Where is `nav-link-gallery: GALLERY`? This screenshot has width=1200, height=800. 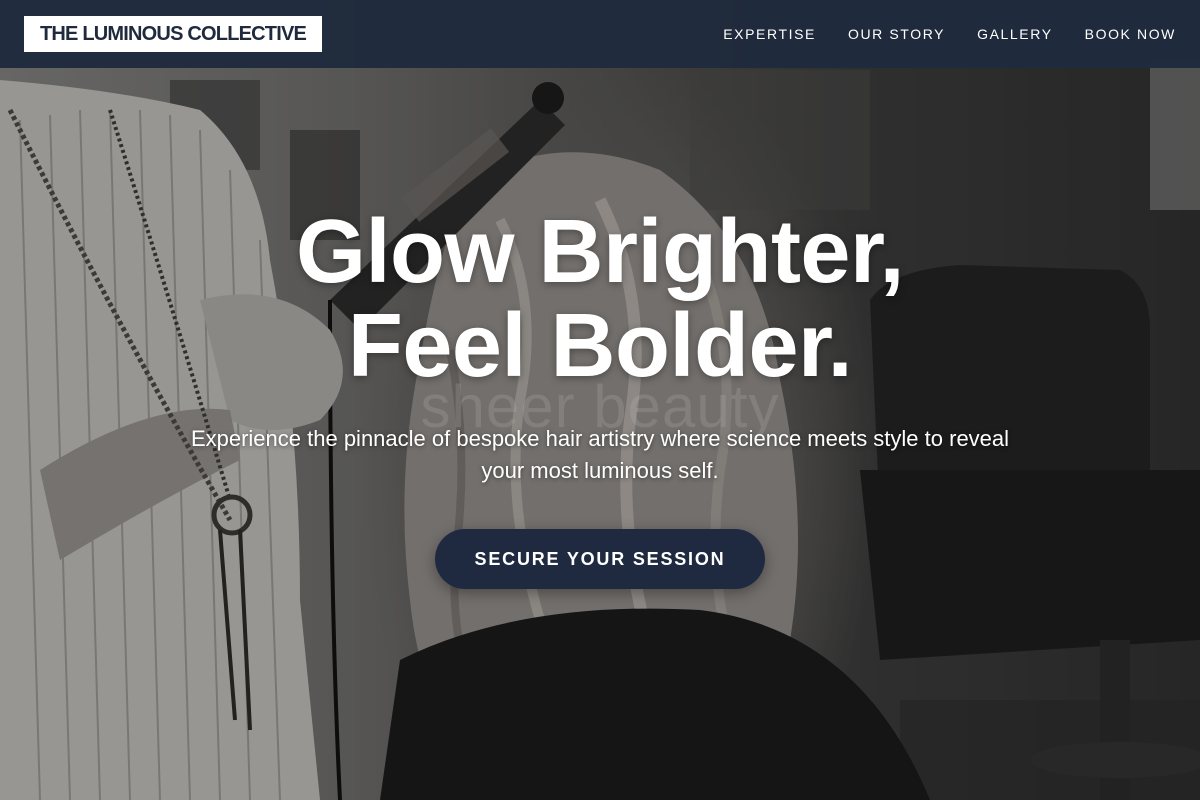 nav-link-gallery: GALLERY is located at coordinates (1015, 34).